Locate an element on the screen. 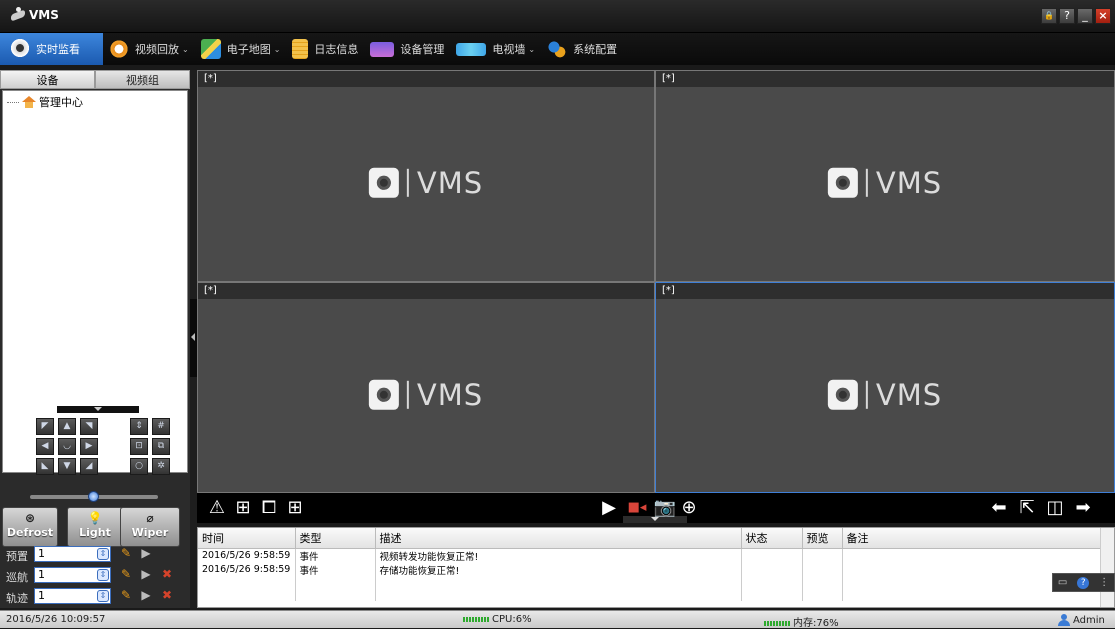  log-column-header: 备注 is located at coordinates (971, 538).